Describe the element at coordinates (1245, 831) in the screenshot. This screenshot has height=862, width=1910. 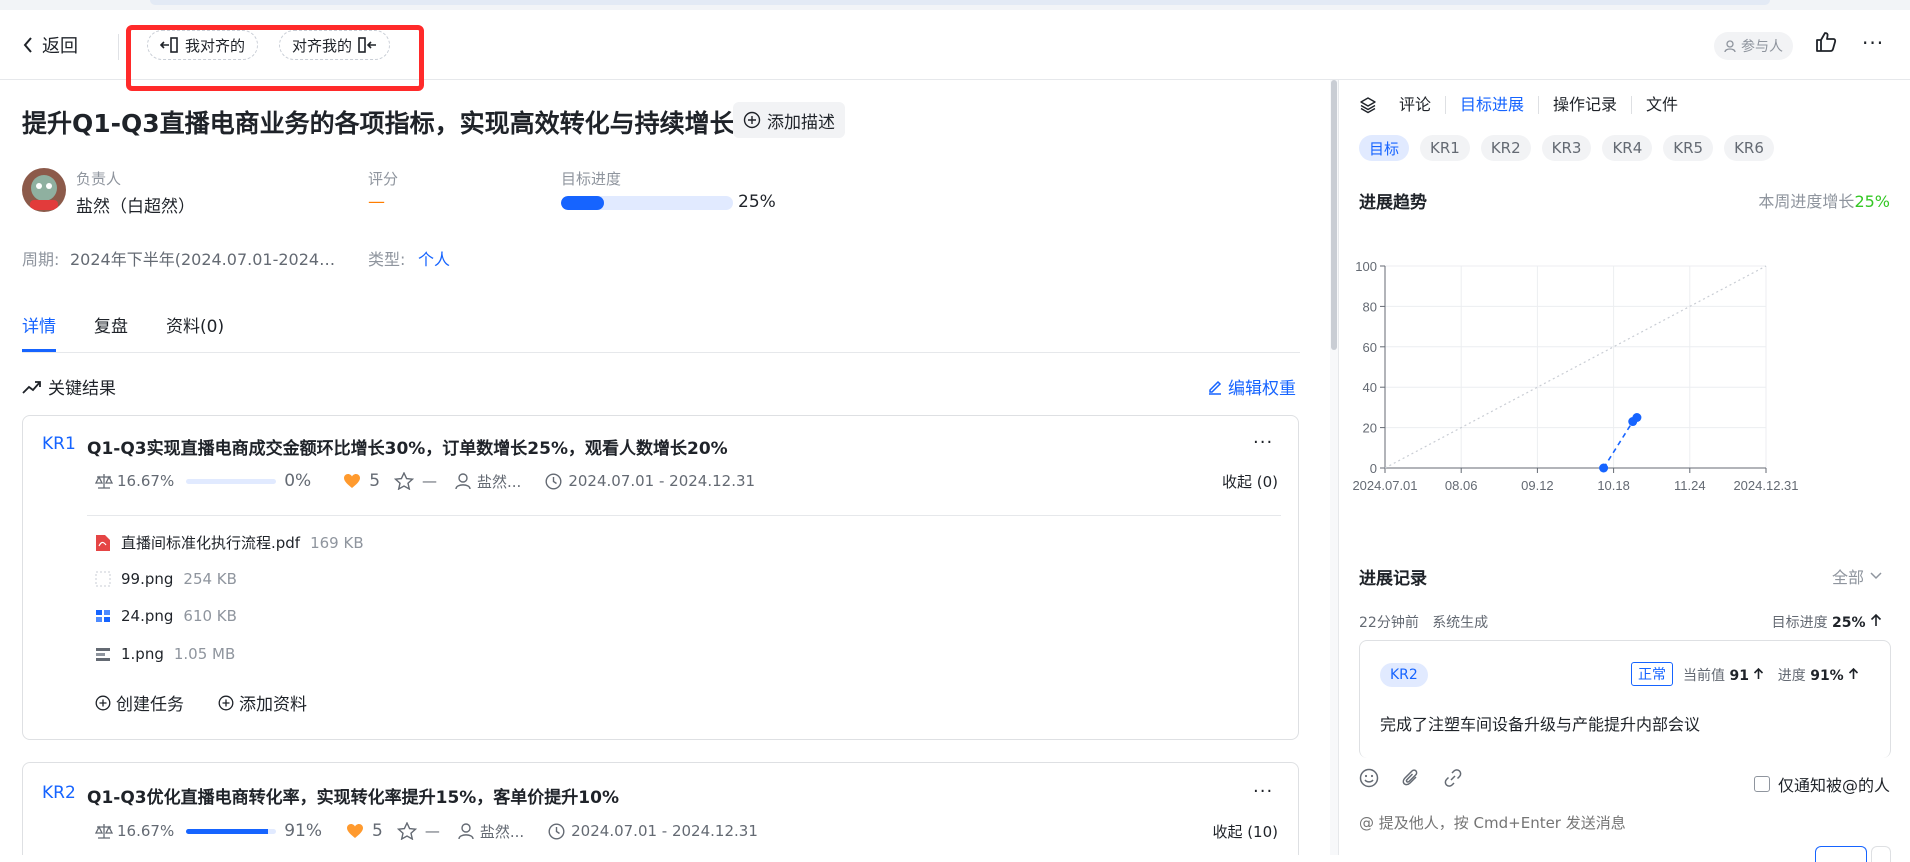
I see `kr-collapse-button: 收起 (10)` at that location.